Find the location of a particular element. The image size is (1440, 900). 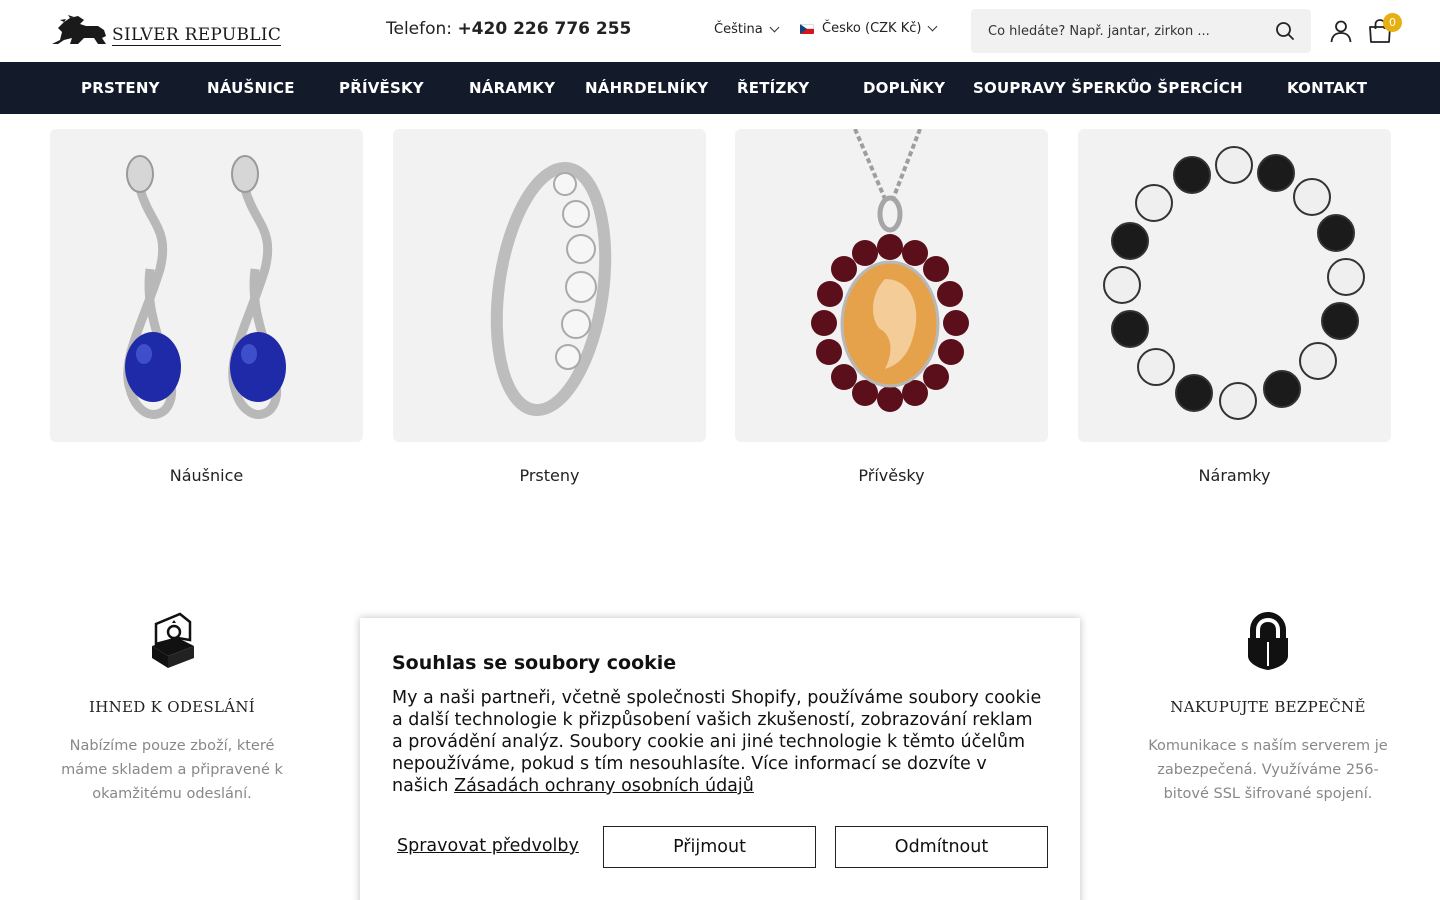

cameo-pendant-image is located at coordinates (891, 285).